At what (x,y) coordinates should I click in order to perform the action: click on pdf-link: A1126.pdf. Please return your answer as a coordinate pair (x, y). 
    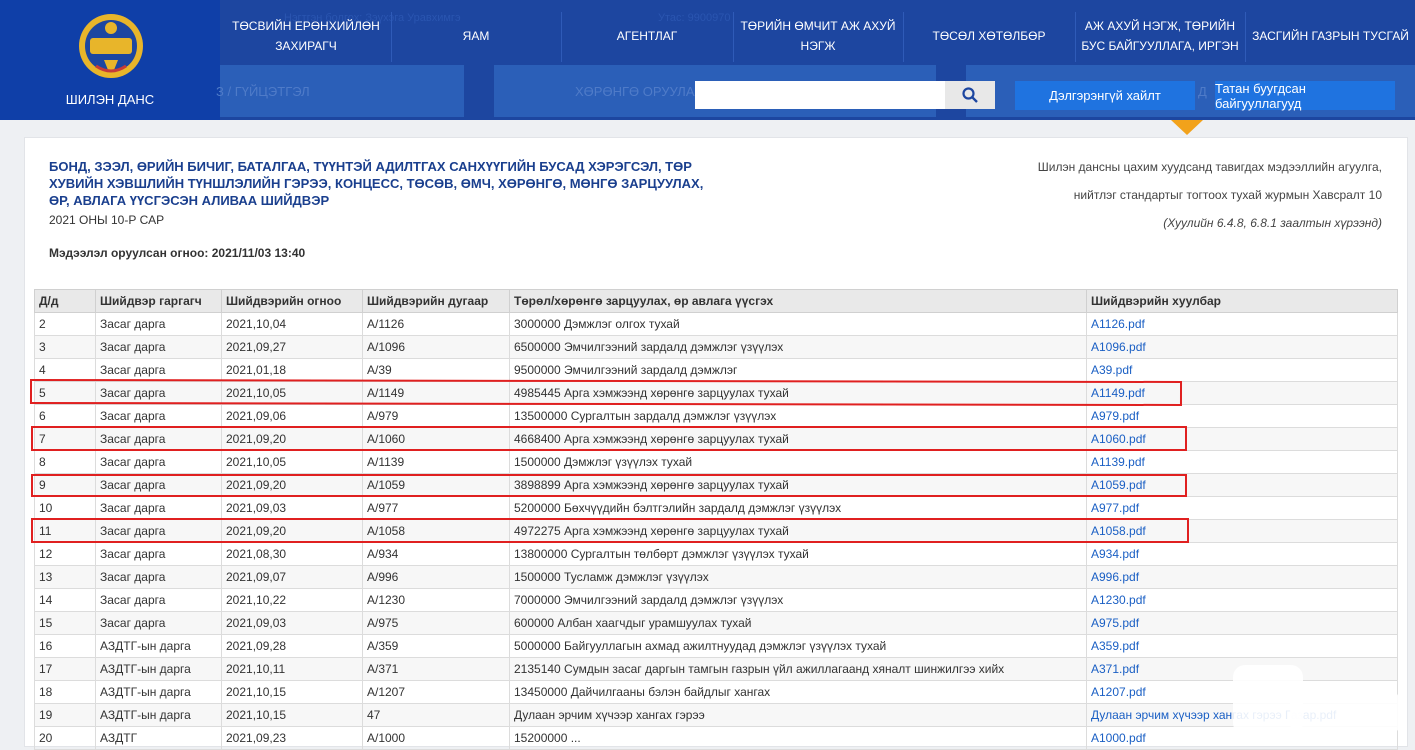
    Looking at the image, I should click on (1242, 324).